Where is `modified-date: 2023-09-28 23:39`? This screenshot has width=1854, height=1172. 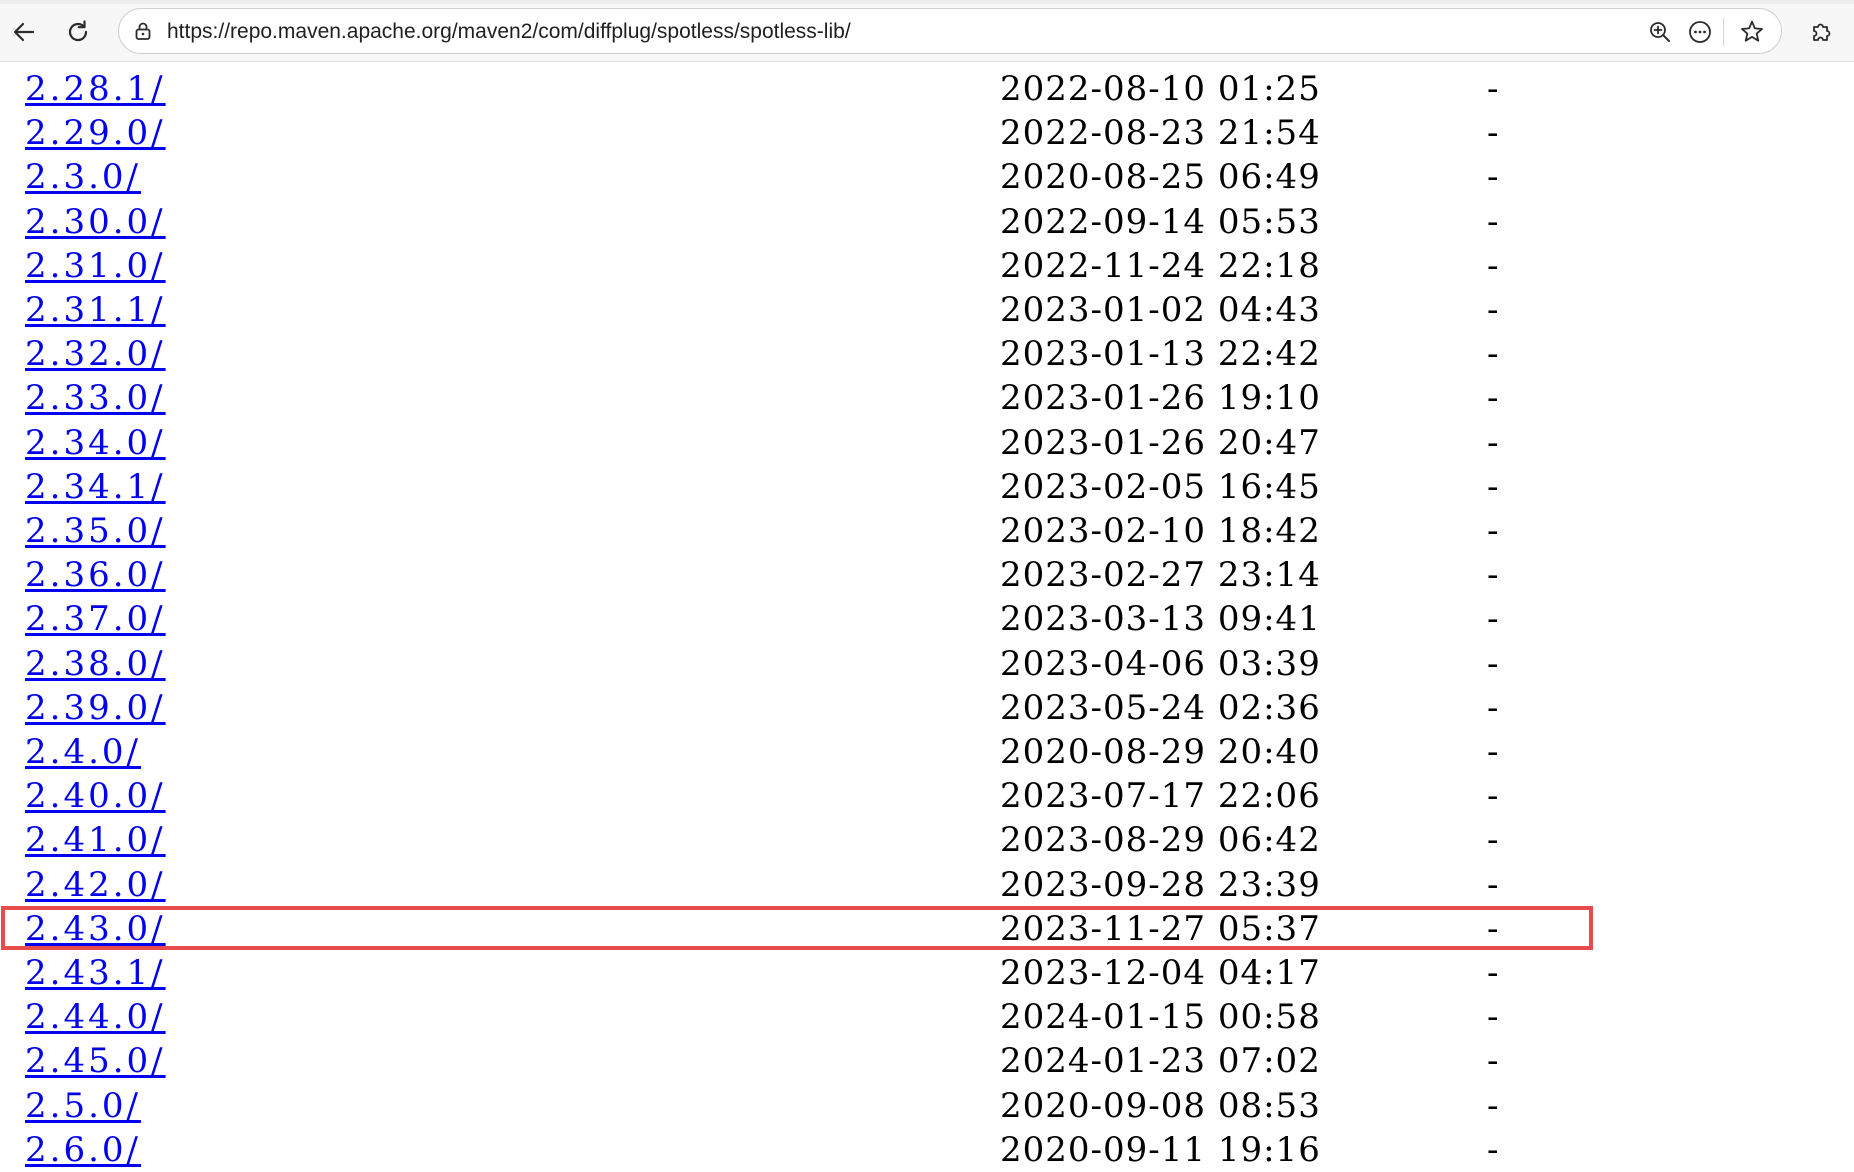
modified-date: 2023-09-28 23:39 is located at coordinates (1160, 884).